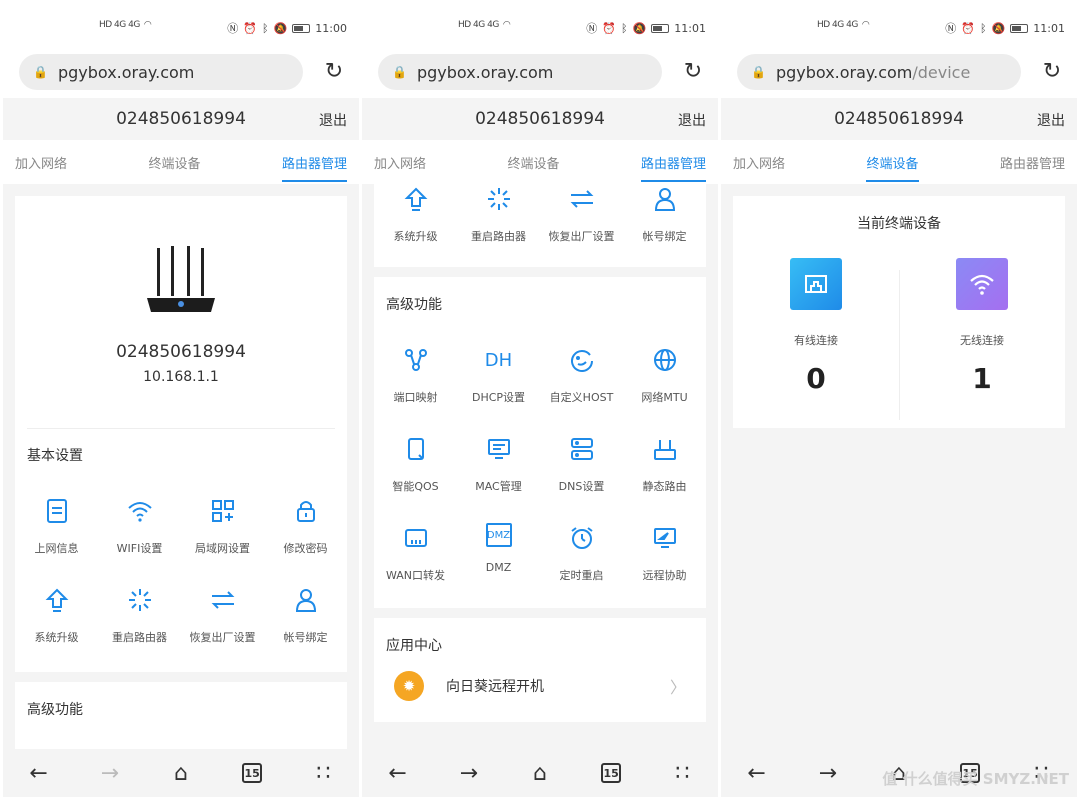 The width and height of the screenshot is (1080, 797). I want to click on url-bar: 🔒 pgybox.oray.com ↻, so click(181, 74).